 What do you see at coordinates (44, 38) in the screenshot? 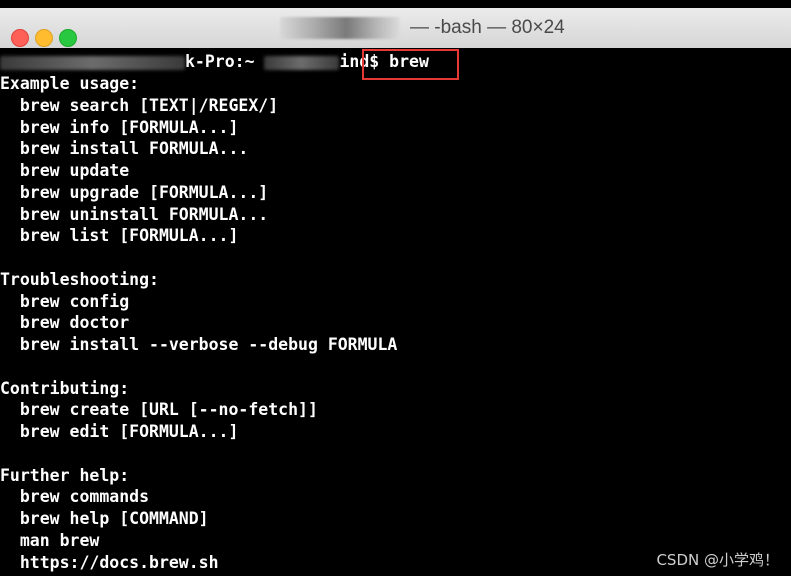
I see `minimize-window-button` at bounding box center [44, 38].